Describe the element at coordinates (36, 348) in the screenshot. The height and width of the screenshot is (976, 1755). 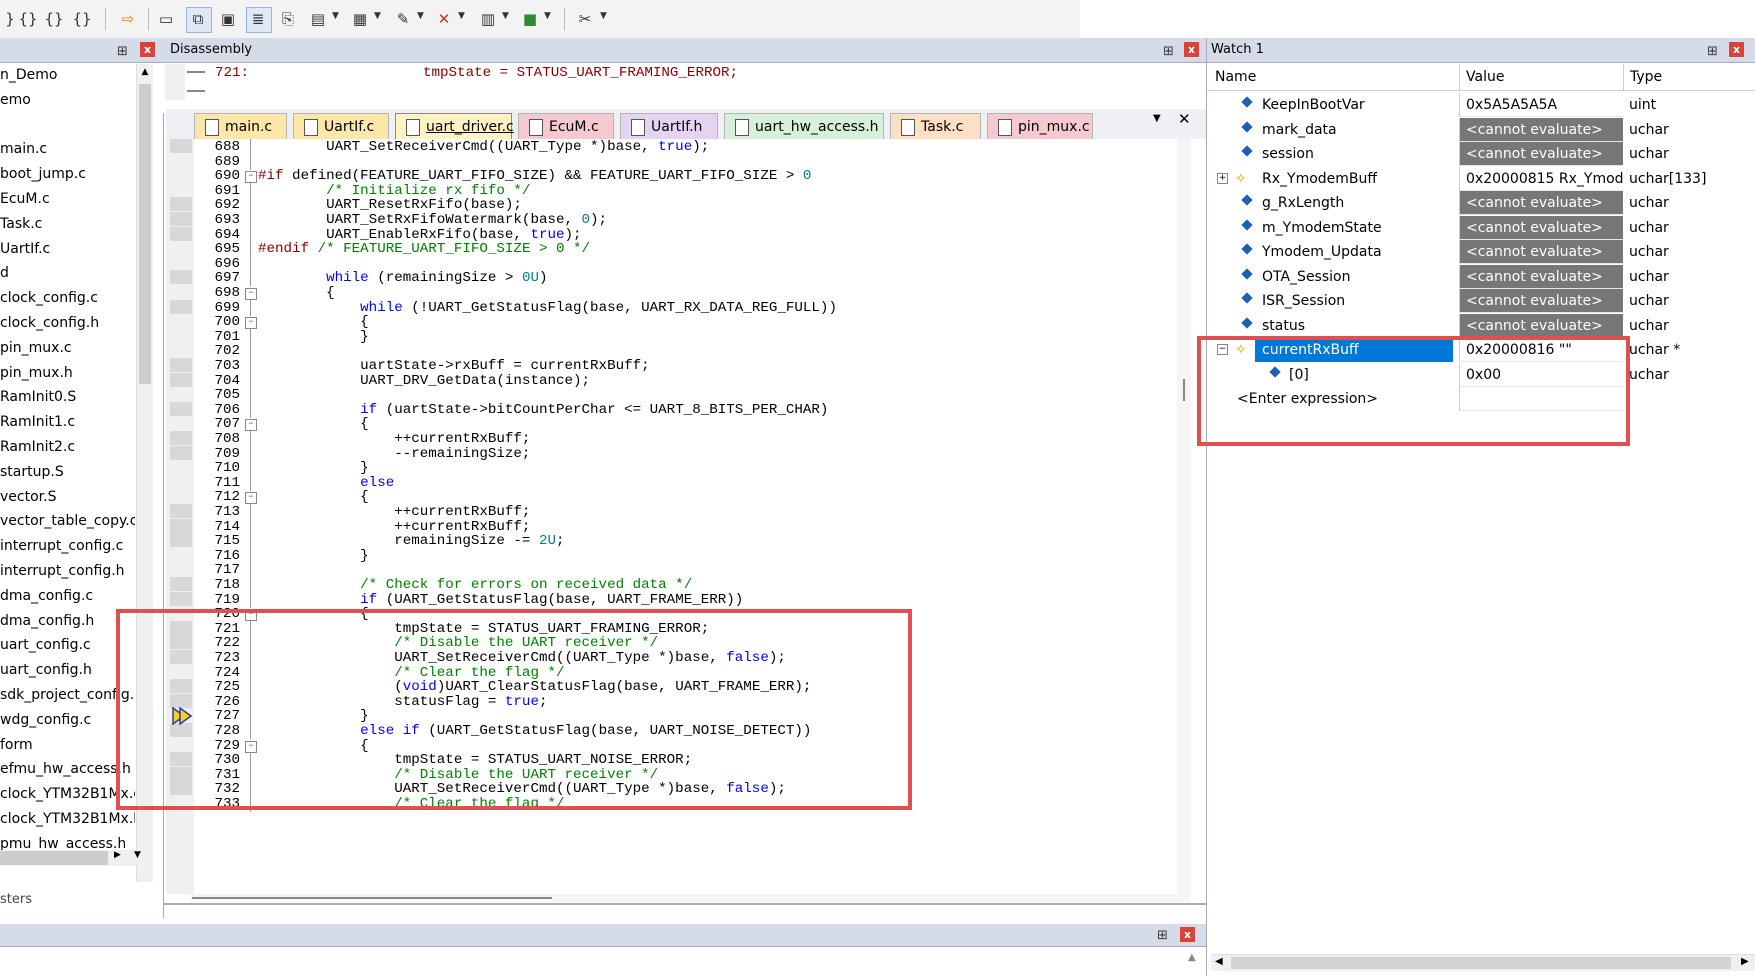
I see `file-tree-item: pin_mux.c` at that location.